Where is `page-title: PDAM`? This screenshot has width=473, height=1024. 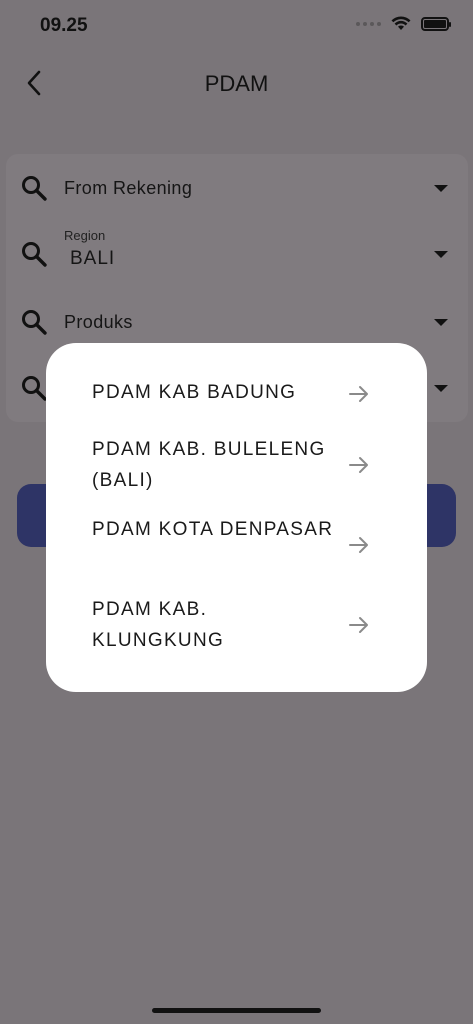 page-title: PDAM is located at coordinates (236, 83).